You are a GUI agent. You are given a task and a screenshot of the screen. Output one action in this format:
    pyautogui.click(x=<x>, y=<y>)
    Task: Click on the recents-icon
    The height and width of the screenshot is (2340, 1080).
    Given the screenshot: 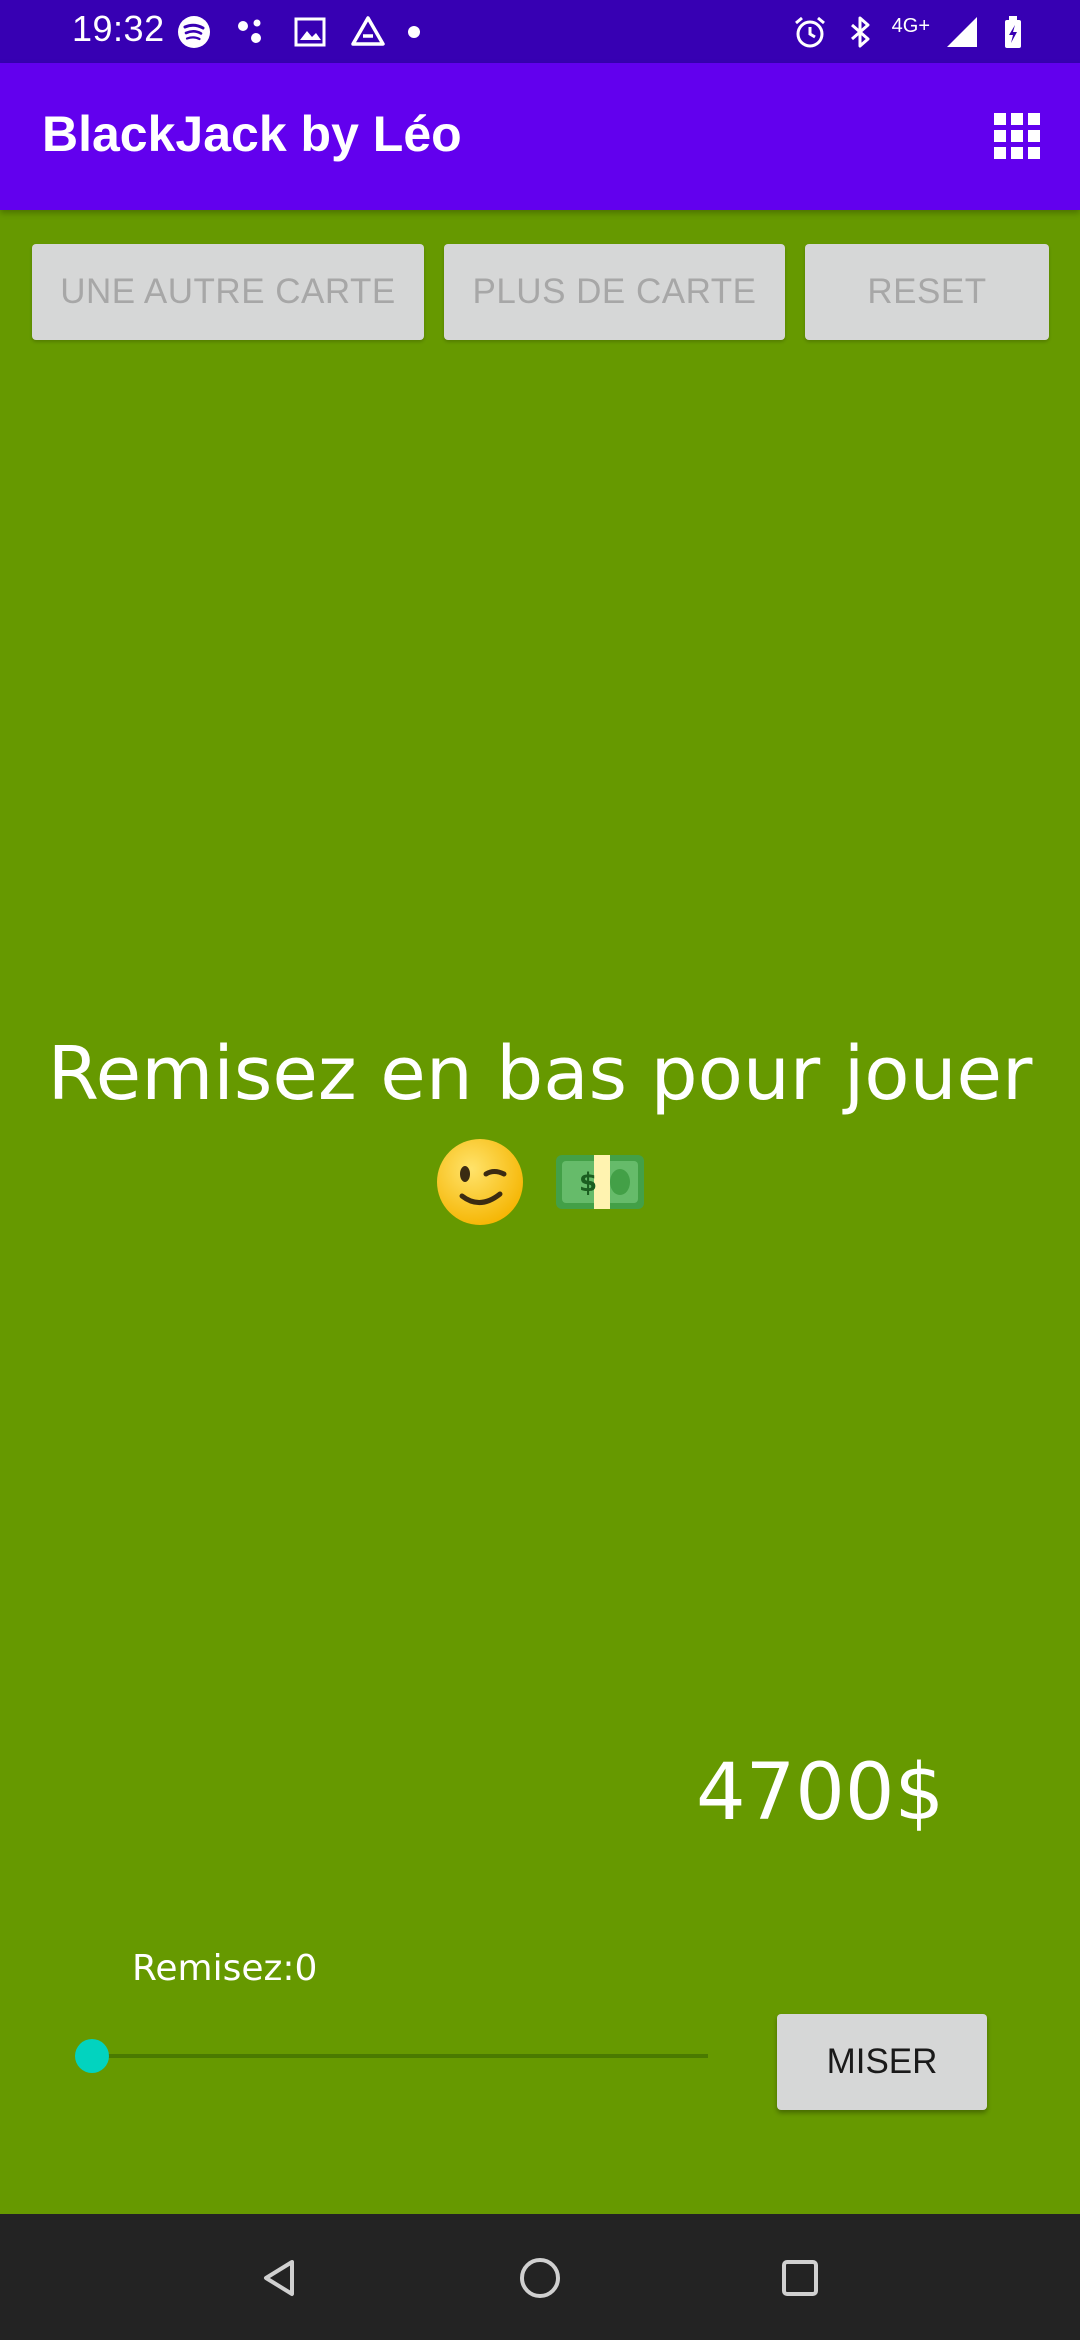 What is the action you would take?
    pyautogui.click(x=800, y=2278)
    